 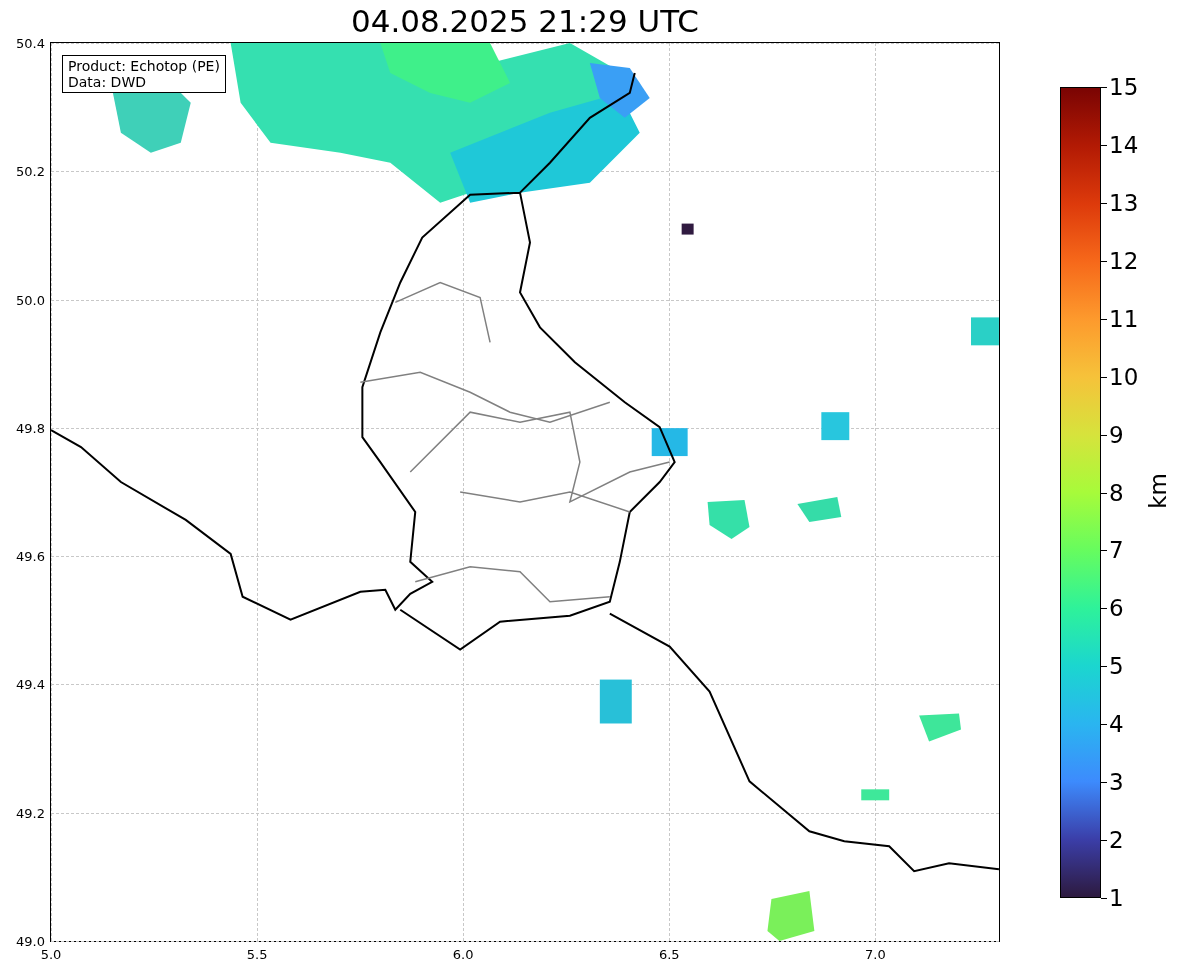 I want to click on y-tick-label: 49.8, so click(x=30, y=428).